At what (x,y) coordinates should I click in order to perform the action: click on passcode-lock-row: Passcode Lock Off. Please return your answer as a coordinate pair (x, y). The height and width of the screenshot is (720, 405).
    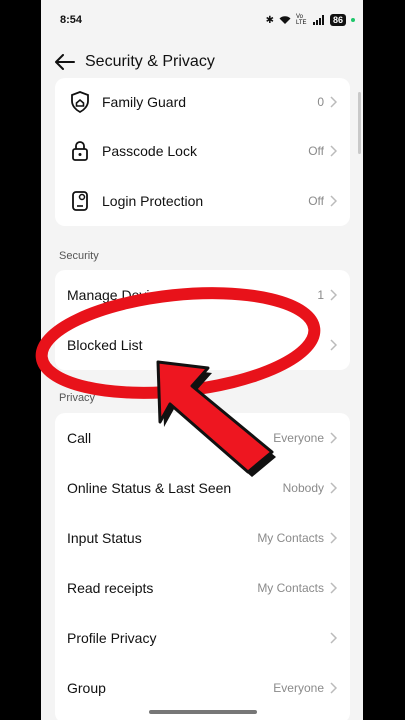
    Looking at the image, I should click on (202, 151).